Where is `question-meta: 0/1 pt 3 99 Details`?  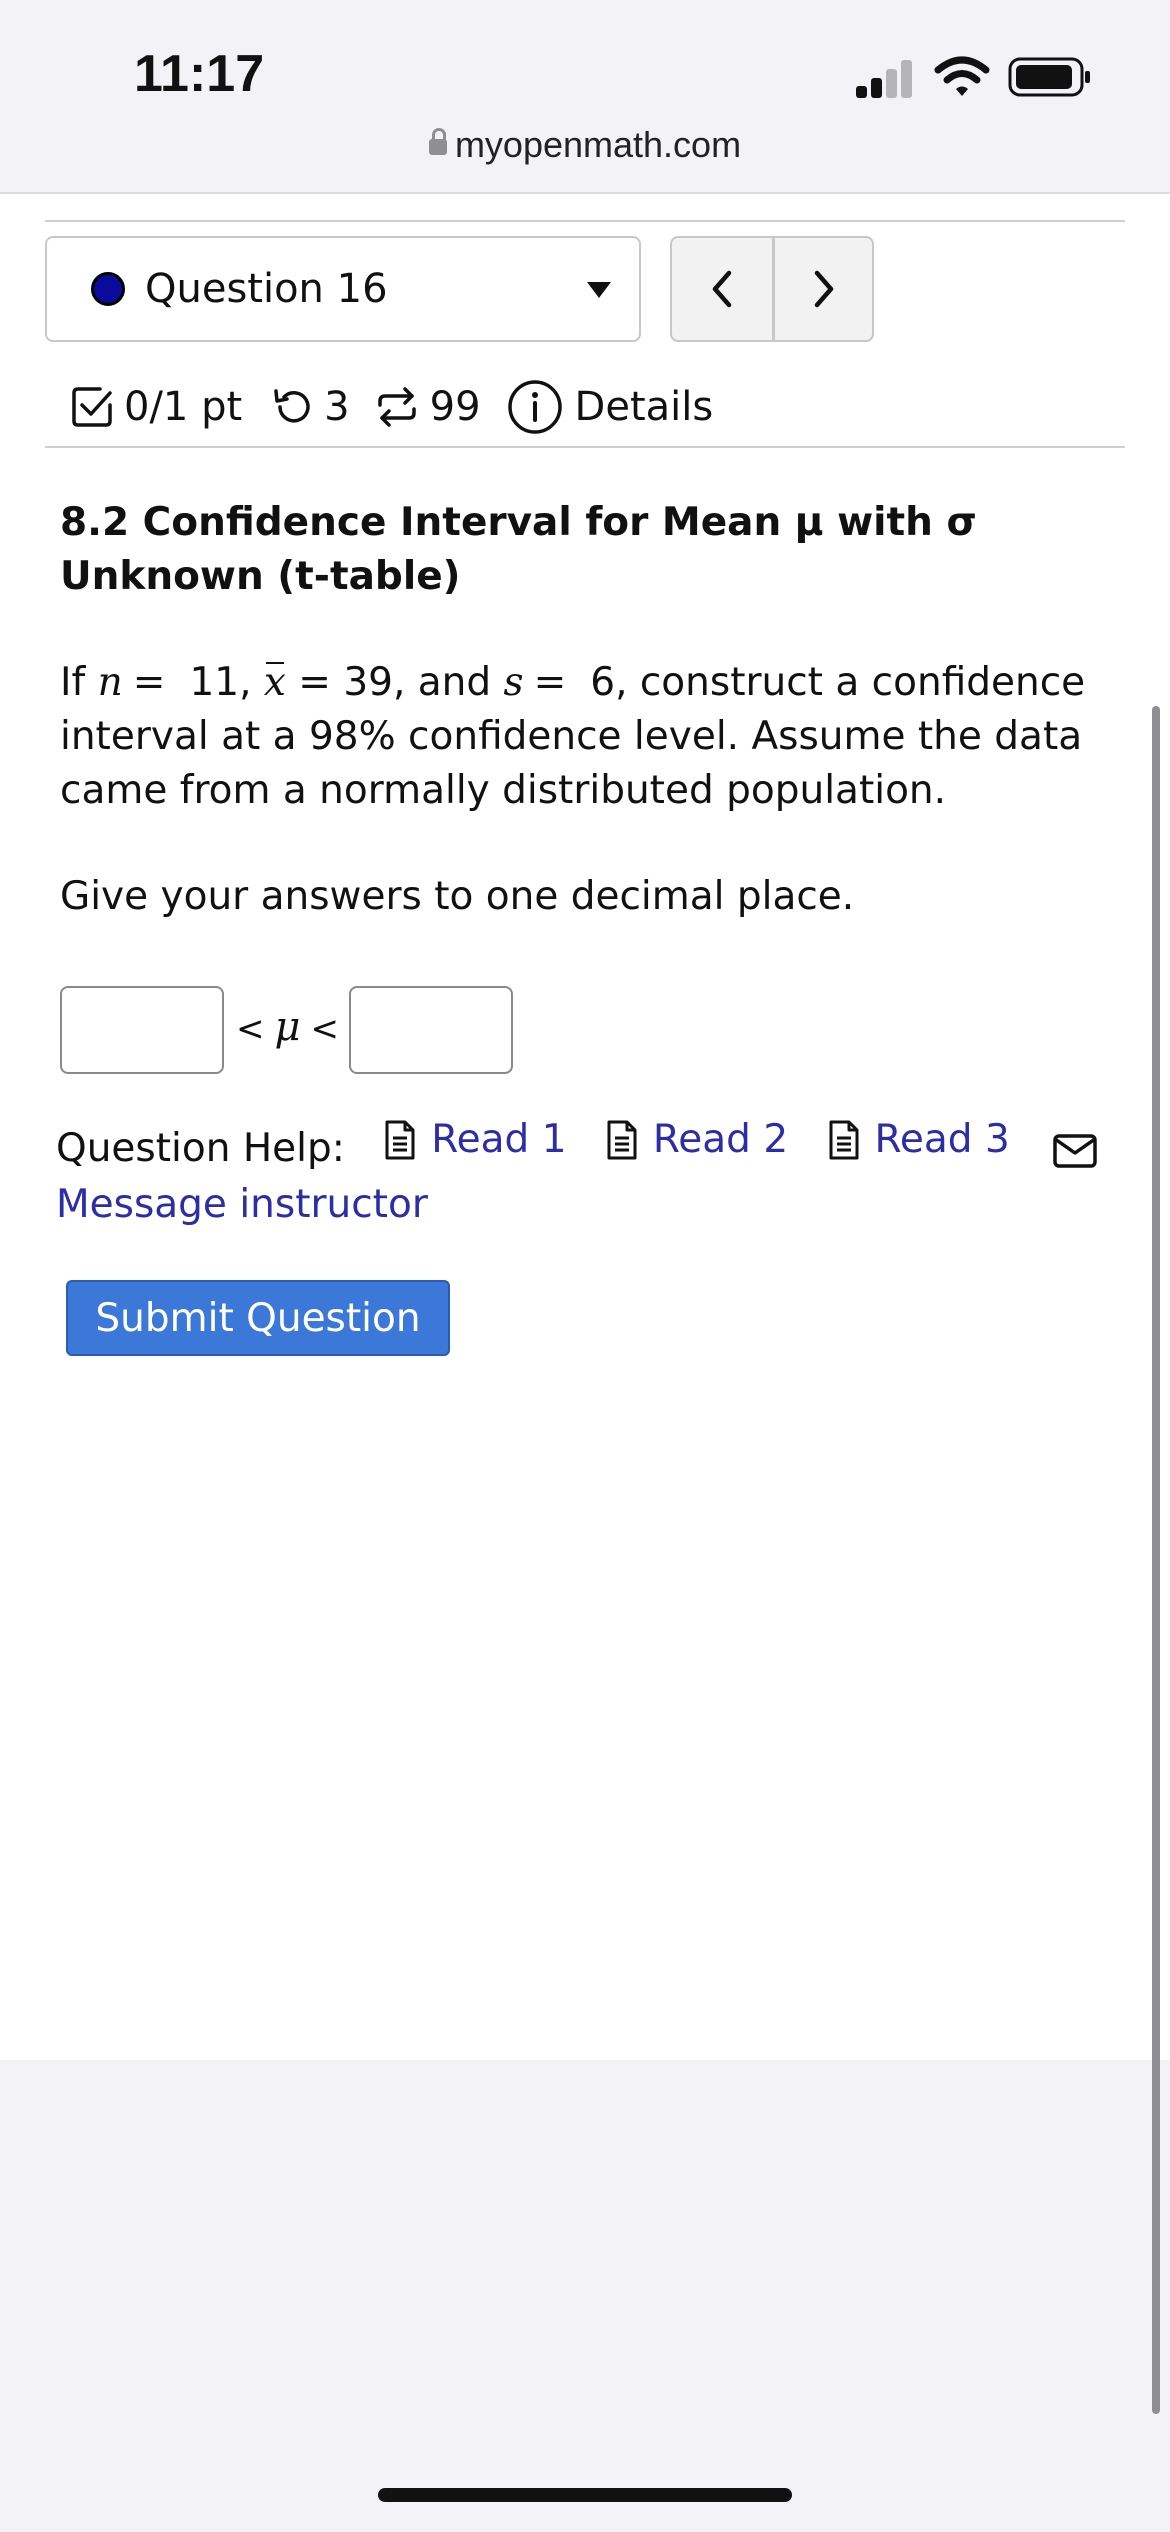 question-meta: 0/1 pt 3 99 Details is located at coordinates (391, 407).